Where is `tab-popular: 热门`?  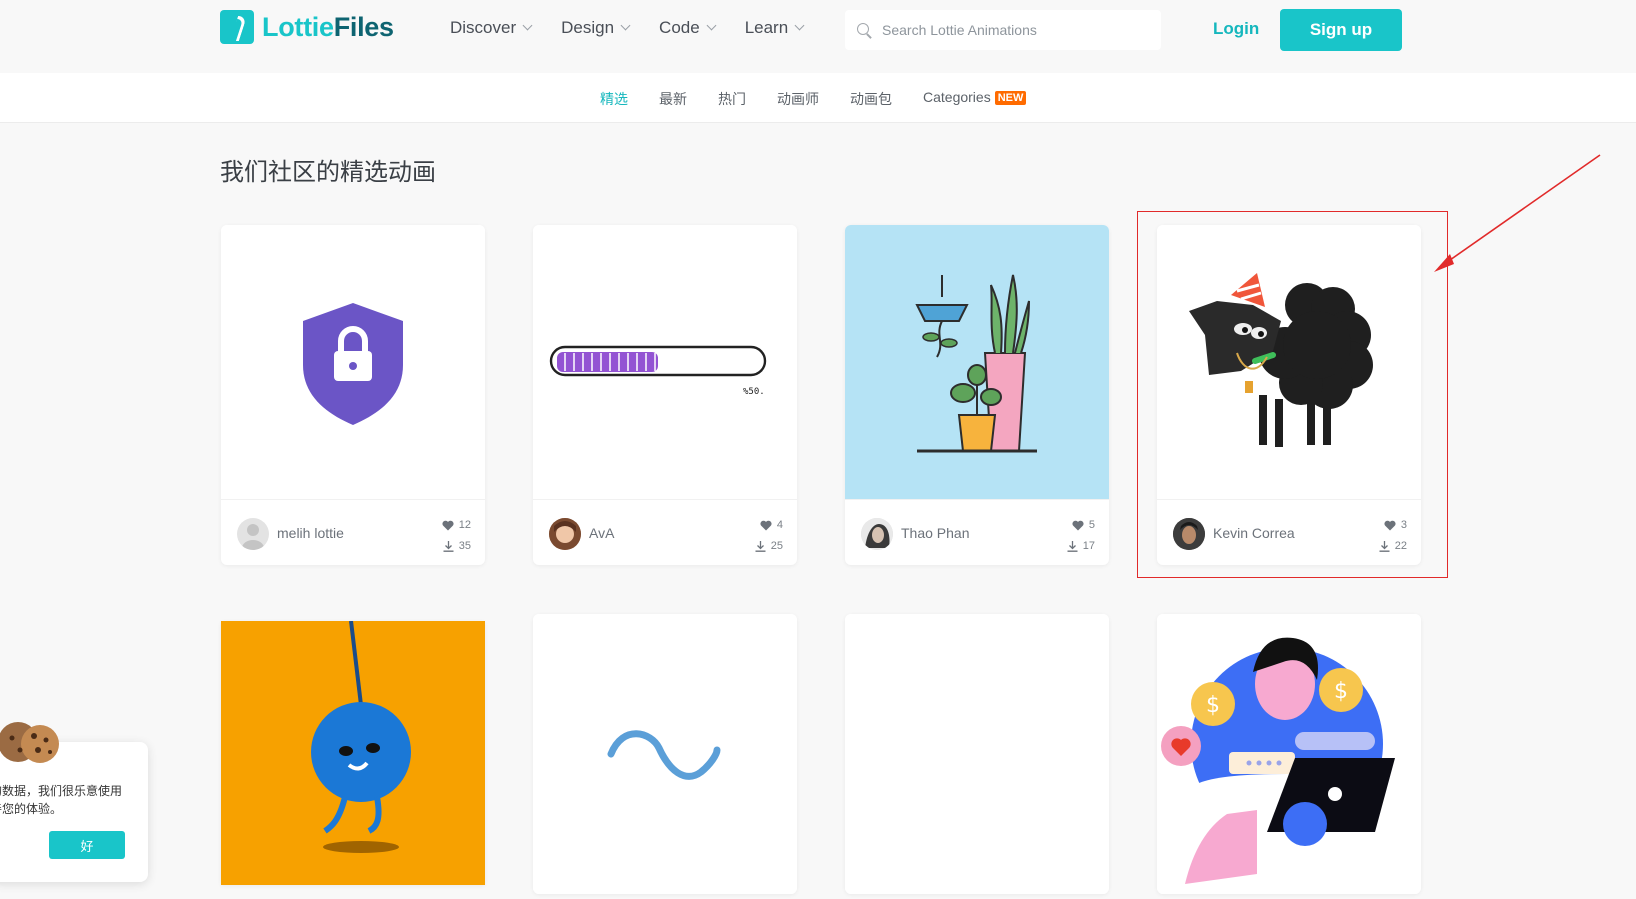 tab-popular: 热门 is located at coordinates (732, 99).